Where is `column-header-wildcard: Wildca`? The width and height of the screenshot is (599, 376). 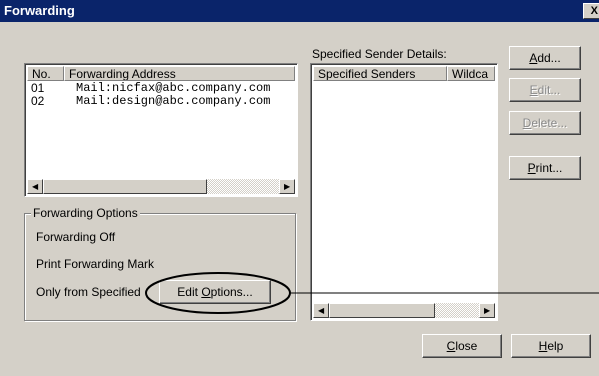 column-header-wildcard: Wildca is located at coordinates (471, 73).